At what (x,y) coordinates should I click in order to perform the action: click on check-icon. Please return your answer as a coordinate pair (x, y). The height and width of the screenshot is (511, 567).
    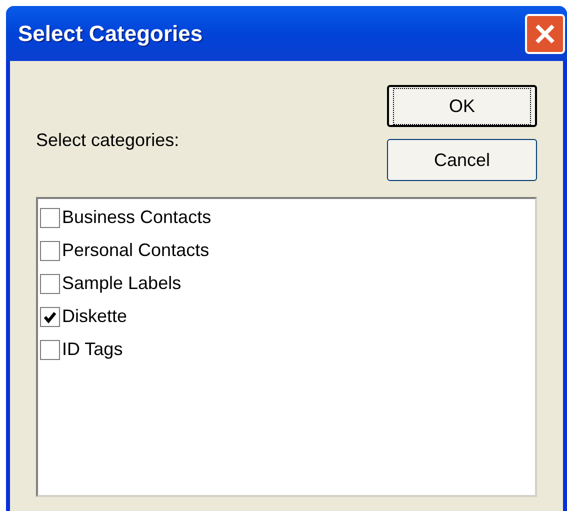
    Looking at the image, I should click on (50, 317).